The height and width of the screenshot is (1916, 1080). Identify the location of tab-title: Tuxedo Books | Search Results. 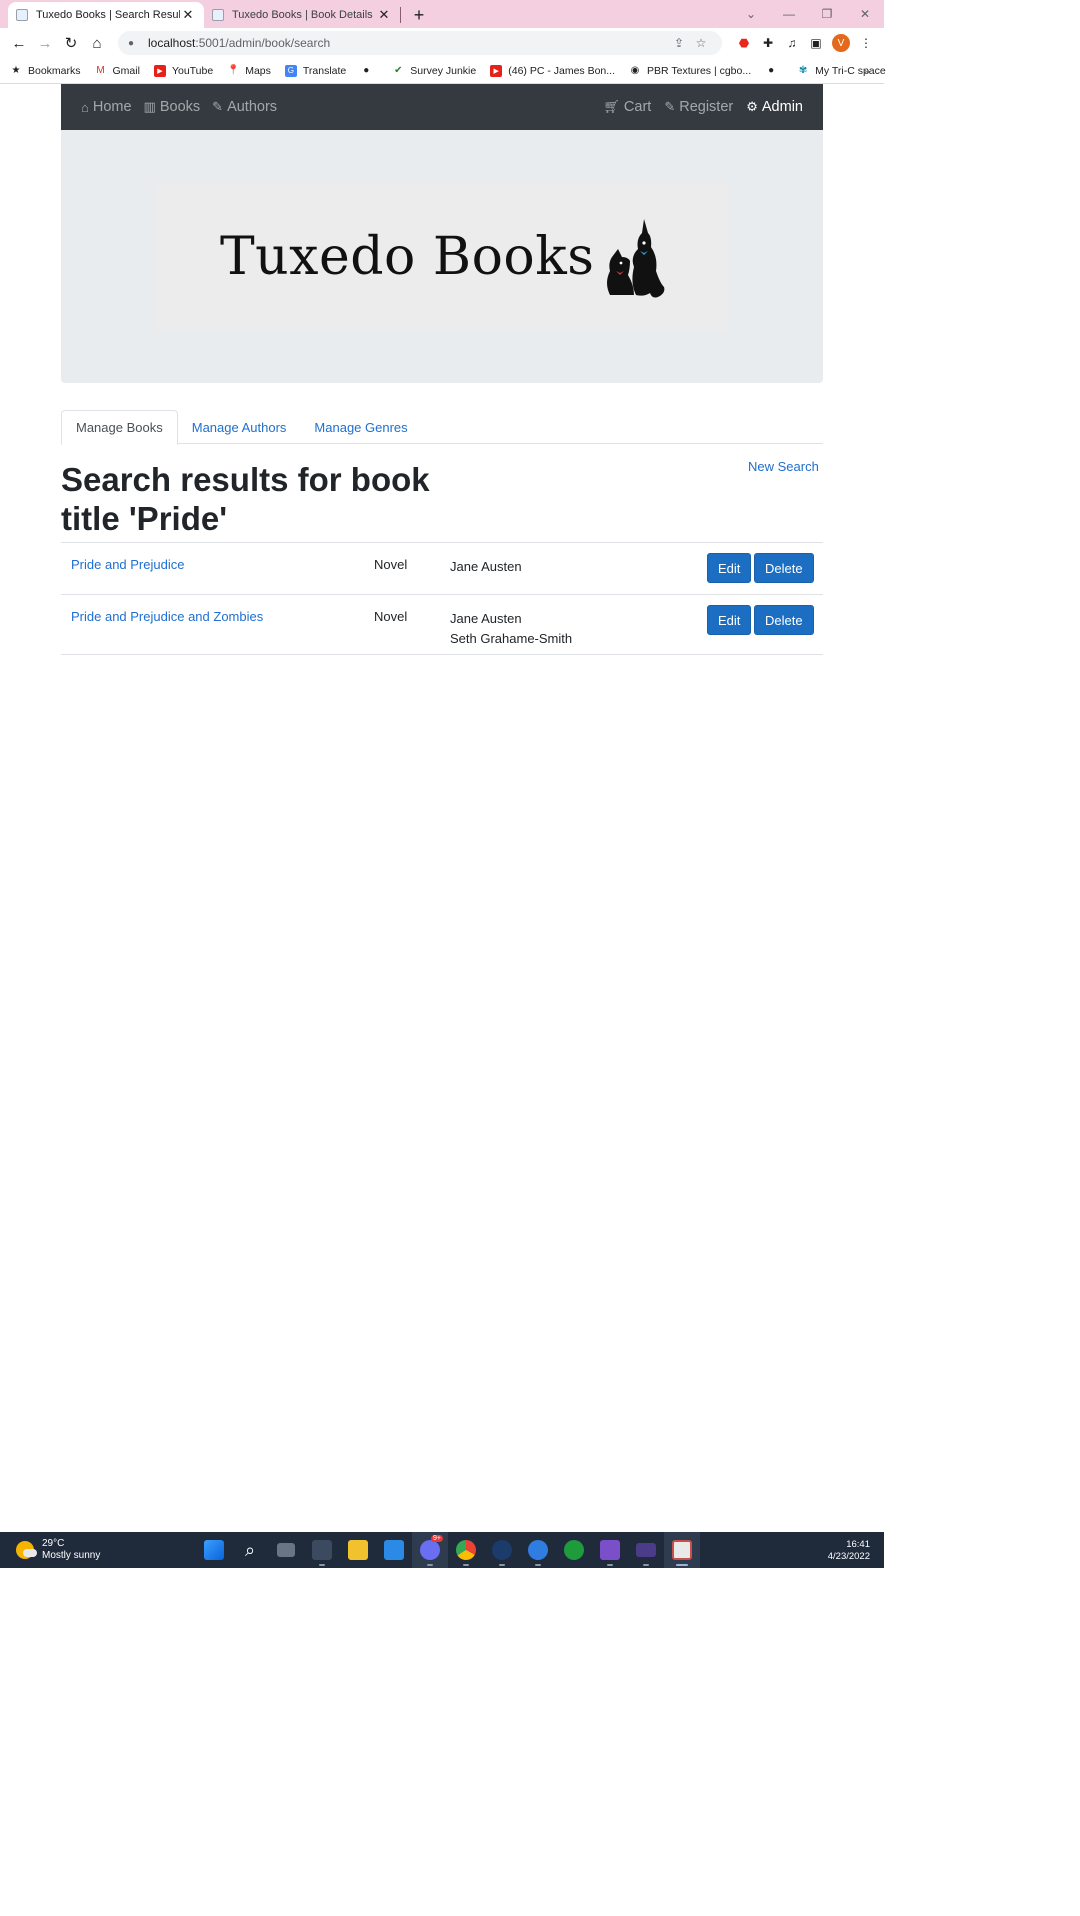
(108, 15).